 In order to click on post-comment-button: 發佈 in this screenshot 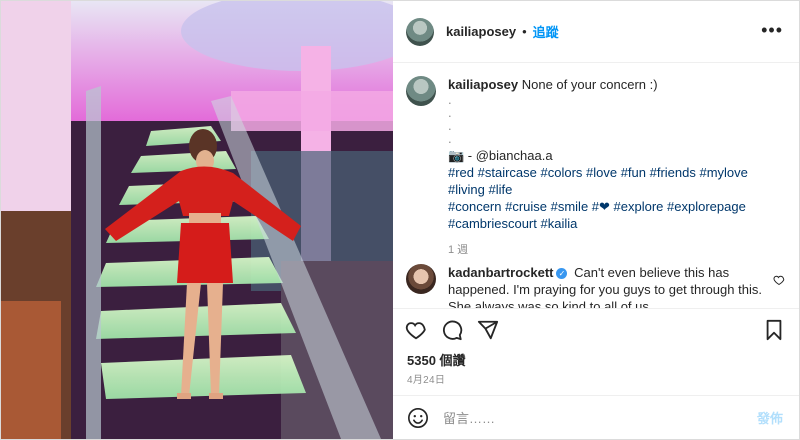, I will do `click(770, 417)`.